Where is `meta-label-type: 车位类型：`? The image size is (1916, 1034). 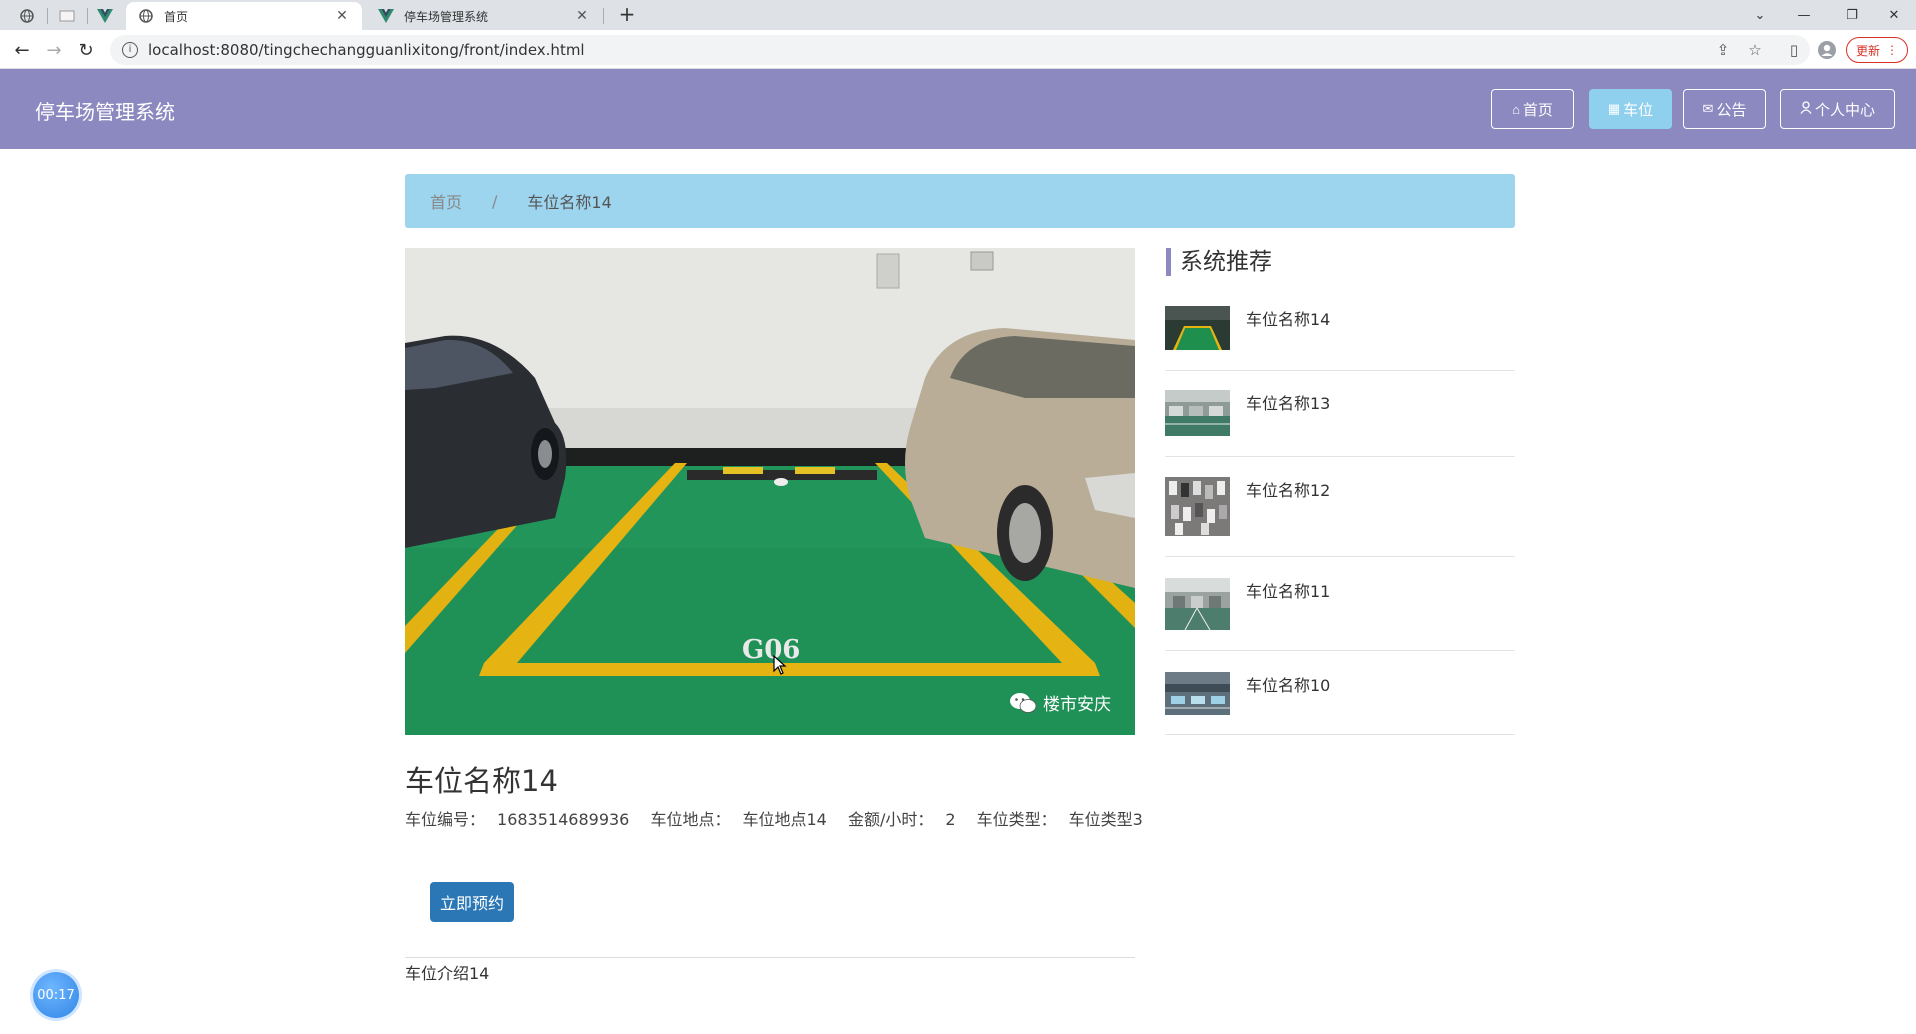
meta-label-type: 车位类型： is located at coordinates (1016, 819).